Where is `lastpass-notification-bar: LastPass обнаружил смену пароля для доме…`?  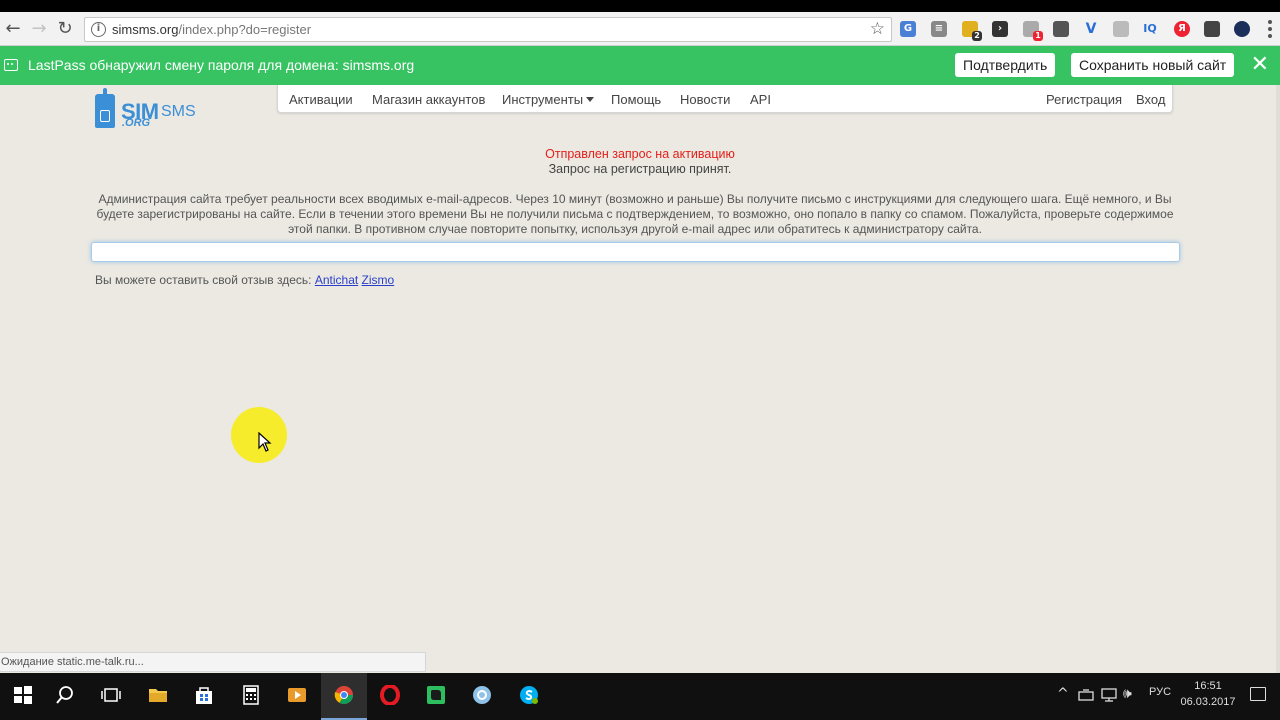
lastpass-notification-bar: LastPass обнаружил смену пароля для доме… is located at coordinates (640, 65).